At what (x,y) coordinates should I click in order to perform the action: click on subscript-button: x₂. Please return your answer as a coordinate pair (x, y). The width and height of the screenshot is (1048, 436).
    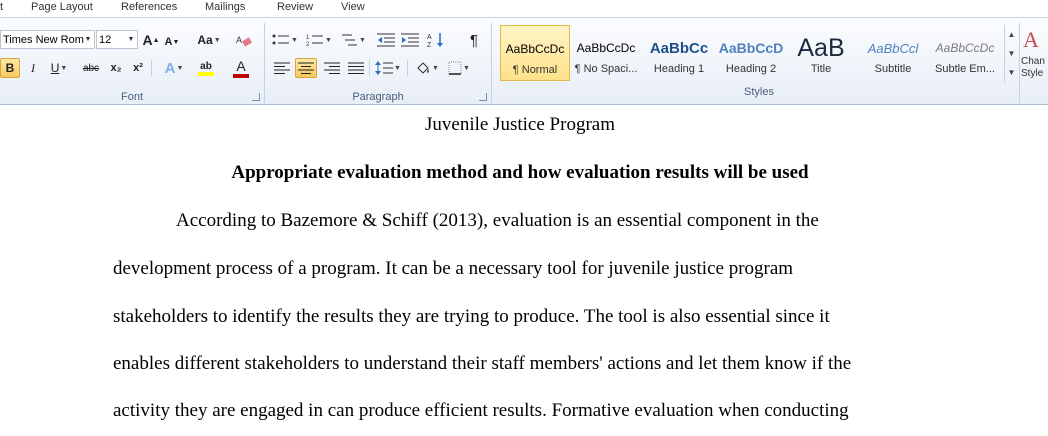
    Looking at the image, I should click on (116, 68).